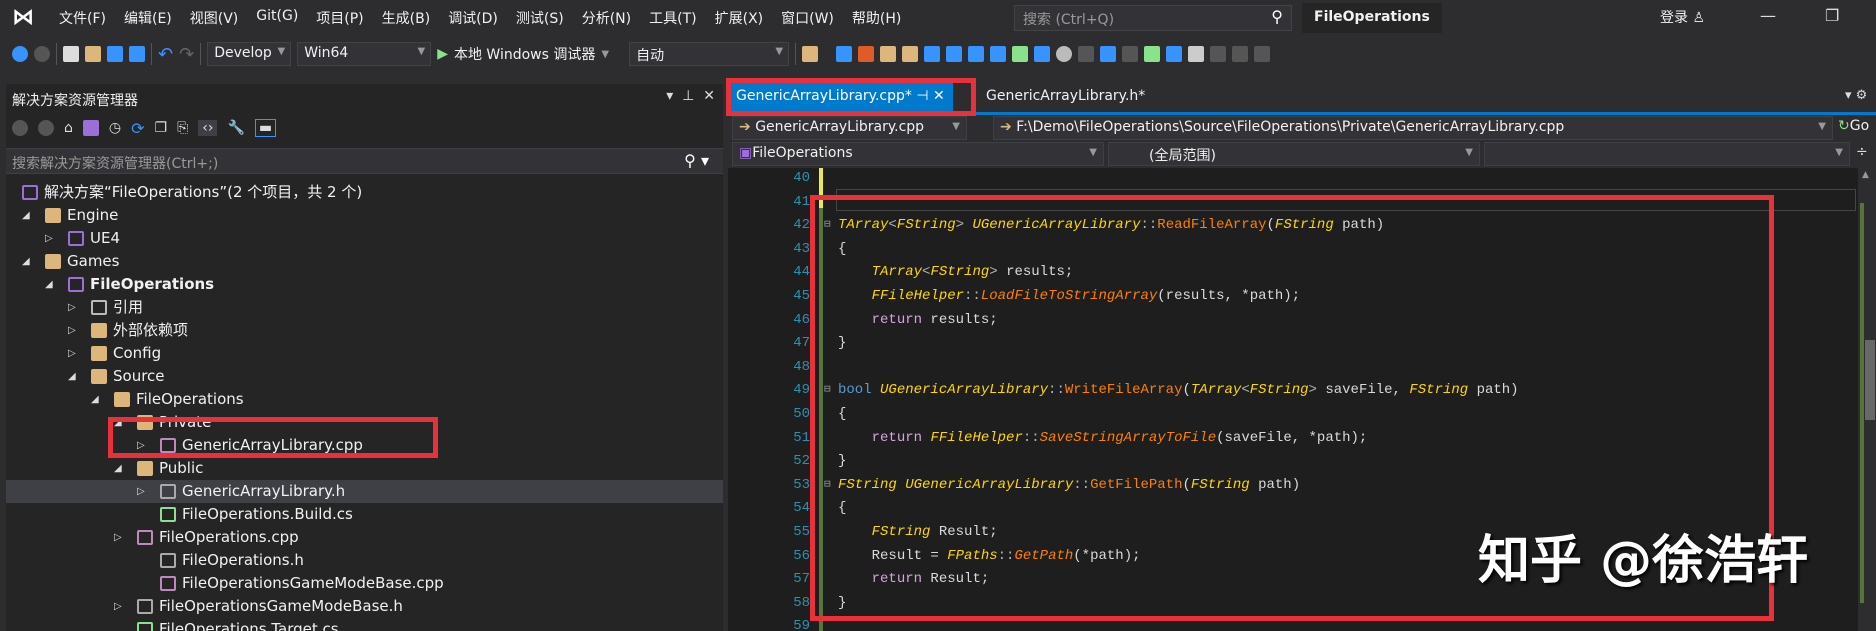  I want to click on menu-item: 编辑(E), so click(148, 18).